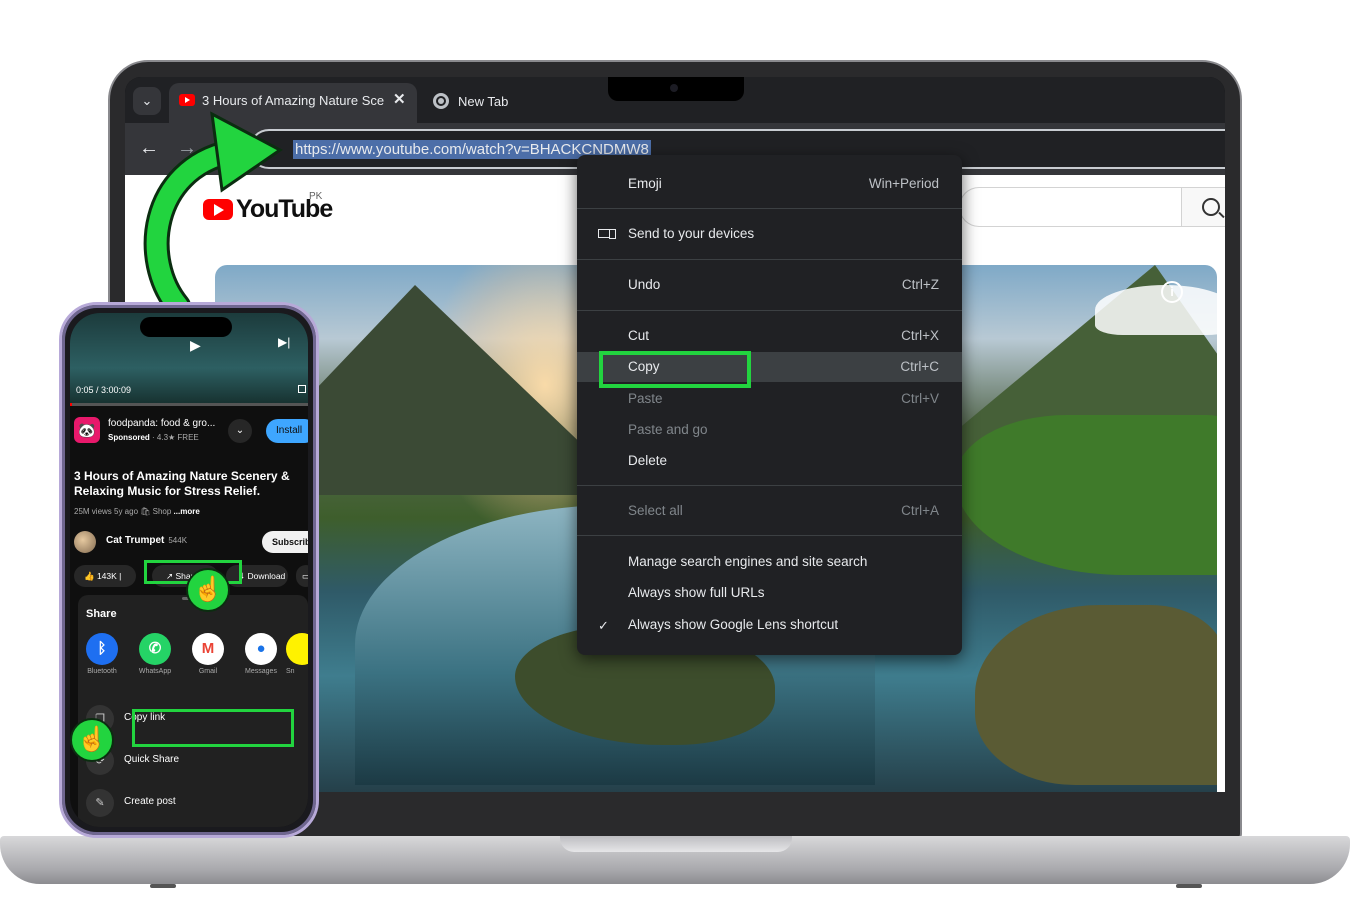 Image resolution: width=1350 pixels, height=900 pixels. What do you see at coordinates (178, 540) in the screenshot?
I see `subscriber-count: 544K` at bounding box center [178, 540].